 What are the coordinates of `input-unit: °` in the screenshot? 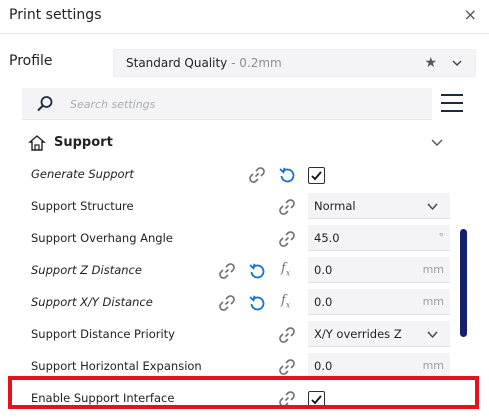 It's located at (441, 237).